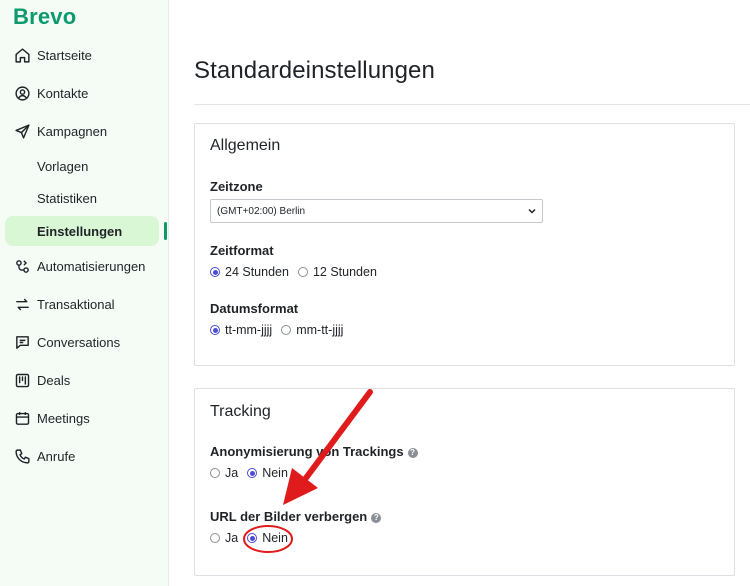  What do you see at coordinates (320, 330) in the screenshot?
I see `radio-label: mm-tt-jjjj` at bounding box center [320, 330].